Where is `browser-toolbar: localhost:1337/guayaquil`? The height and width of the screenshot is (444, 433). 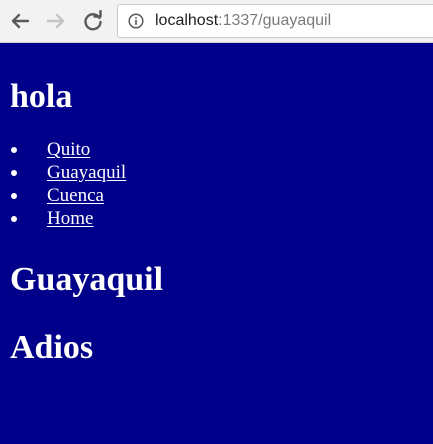
browser-toolbar: localhost:1337/guayaquil is located at coordinates (216, 21).